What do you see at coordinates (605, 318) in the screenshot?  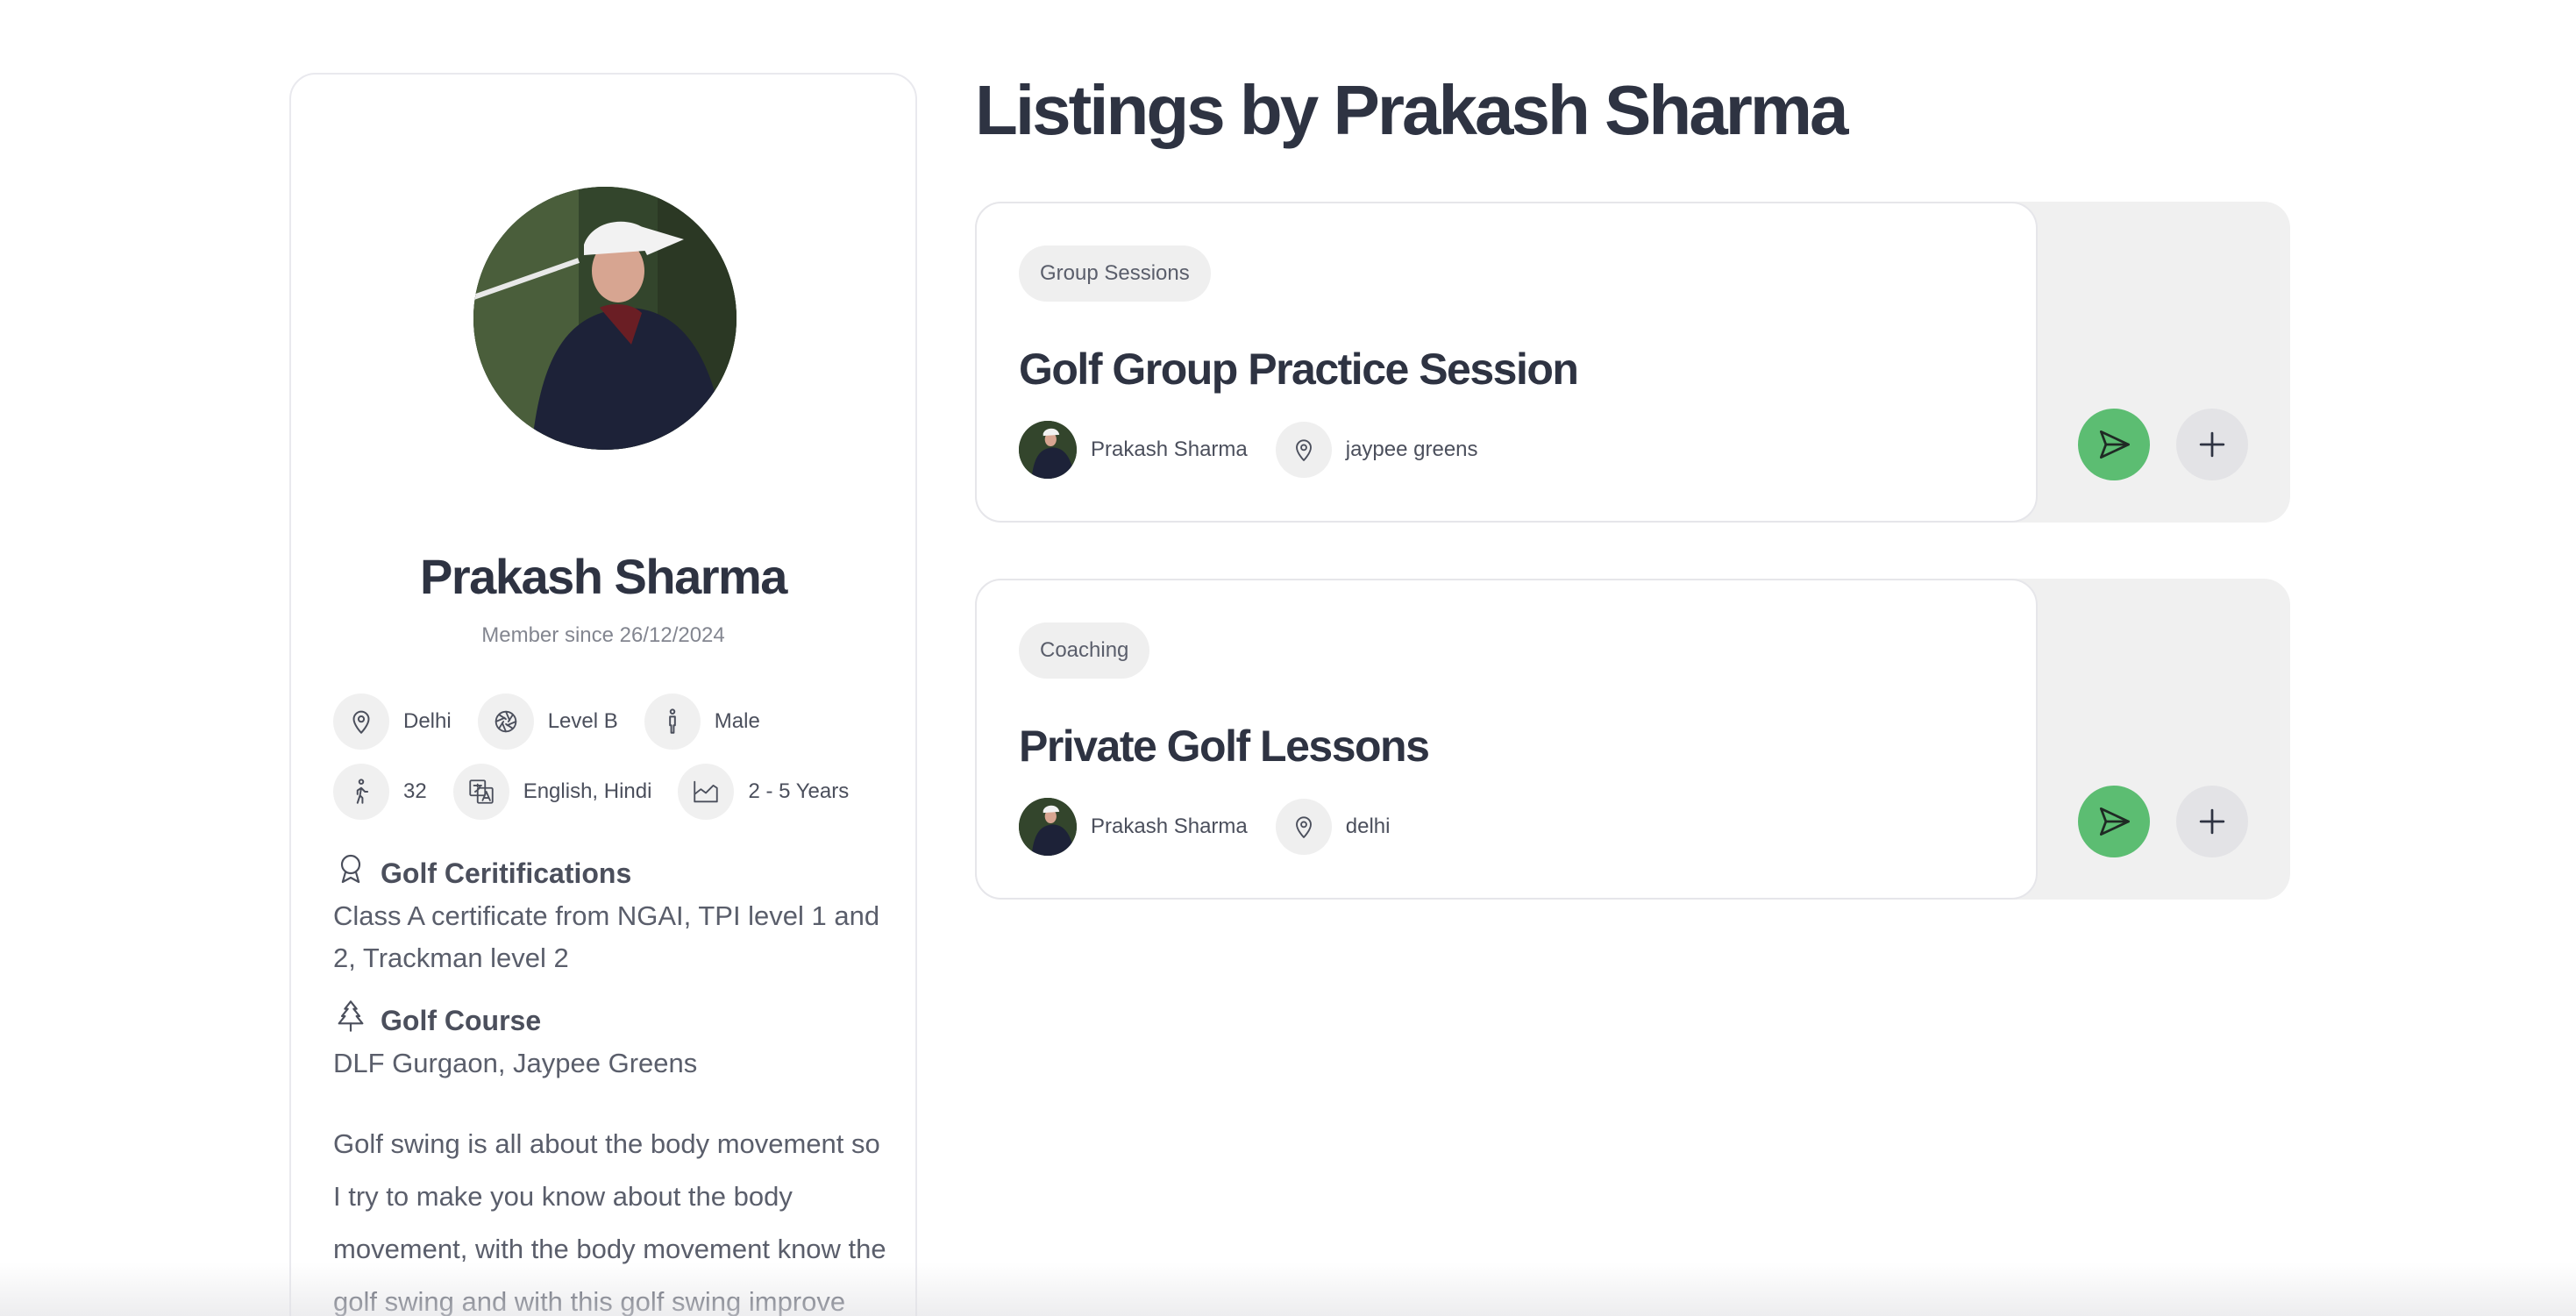 I see `profile-avatar` at bounding box center [605, 318].